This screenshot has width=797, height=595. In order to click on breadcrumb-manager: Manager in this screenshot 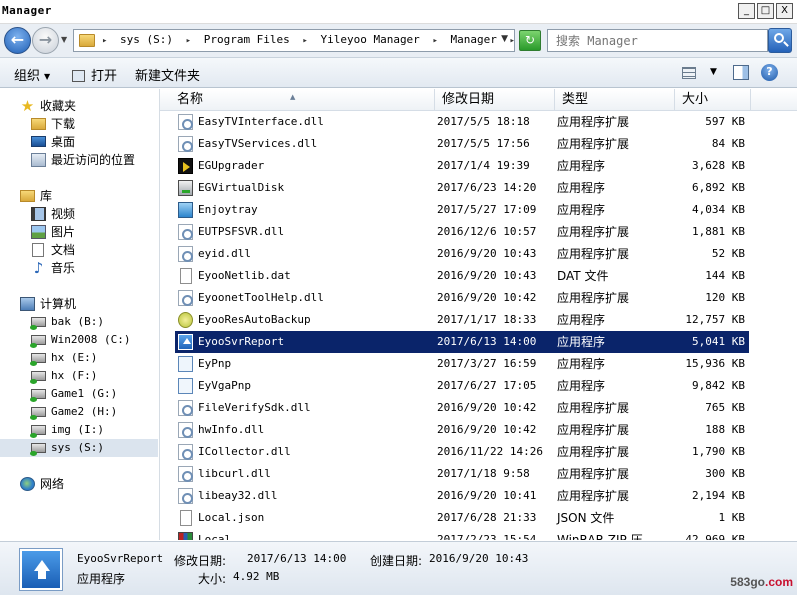, I will do `click(473, 39)`.